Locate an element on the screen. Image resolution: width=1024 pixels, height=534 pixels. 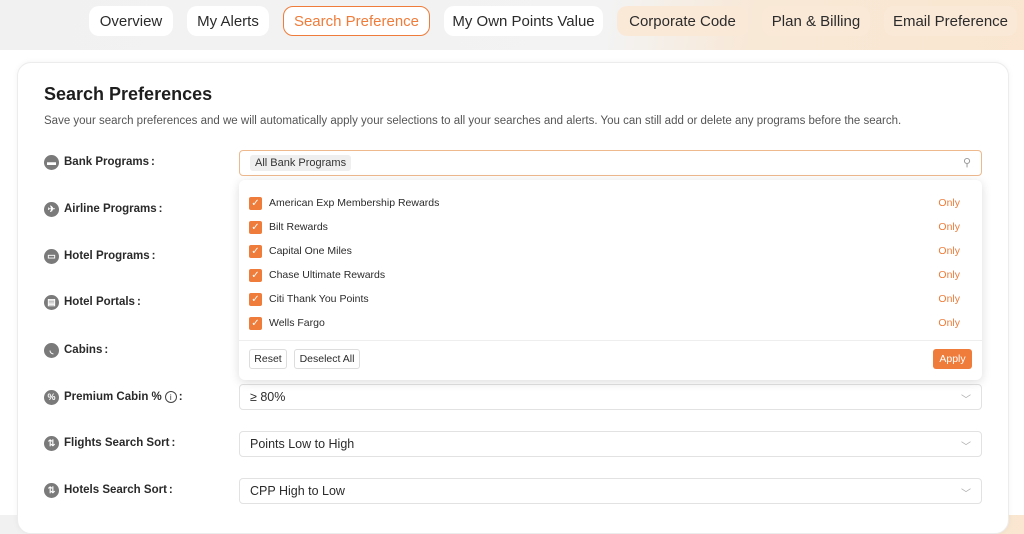
row-bank-programs: ▬ Bank Programs: is located at coordinates (99, 162).